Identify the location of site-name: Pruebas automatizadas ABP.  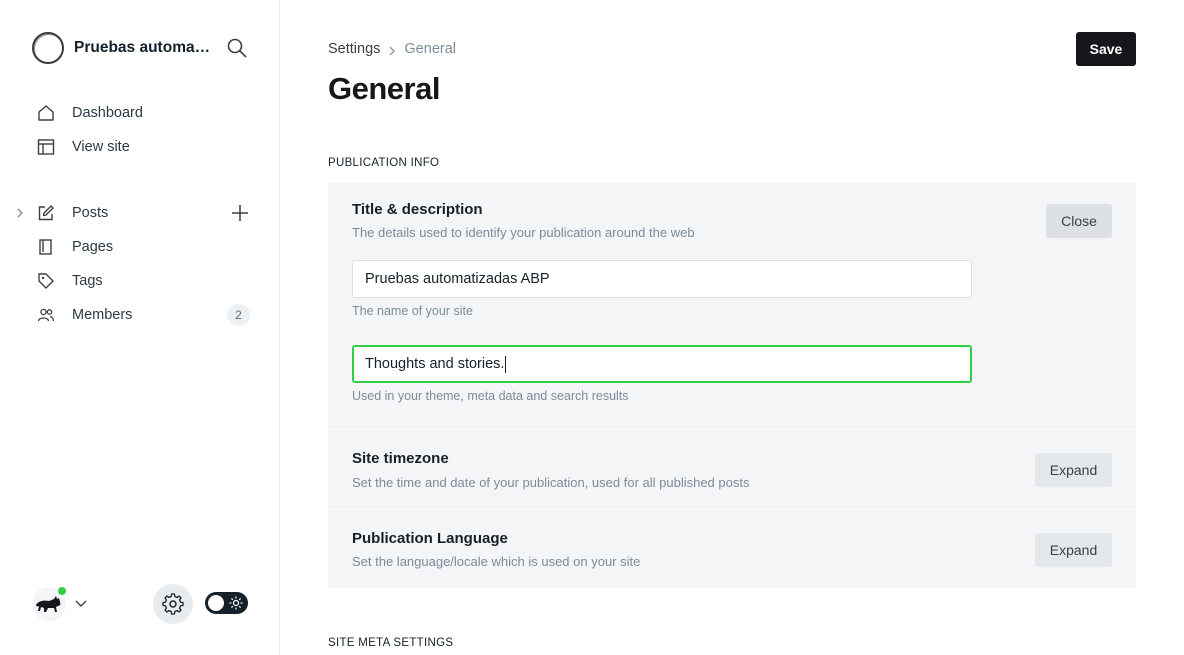
(143, 47).